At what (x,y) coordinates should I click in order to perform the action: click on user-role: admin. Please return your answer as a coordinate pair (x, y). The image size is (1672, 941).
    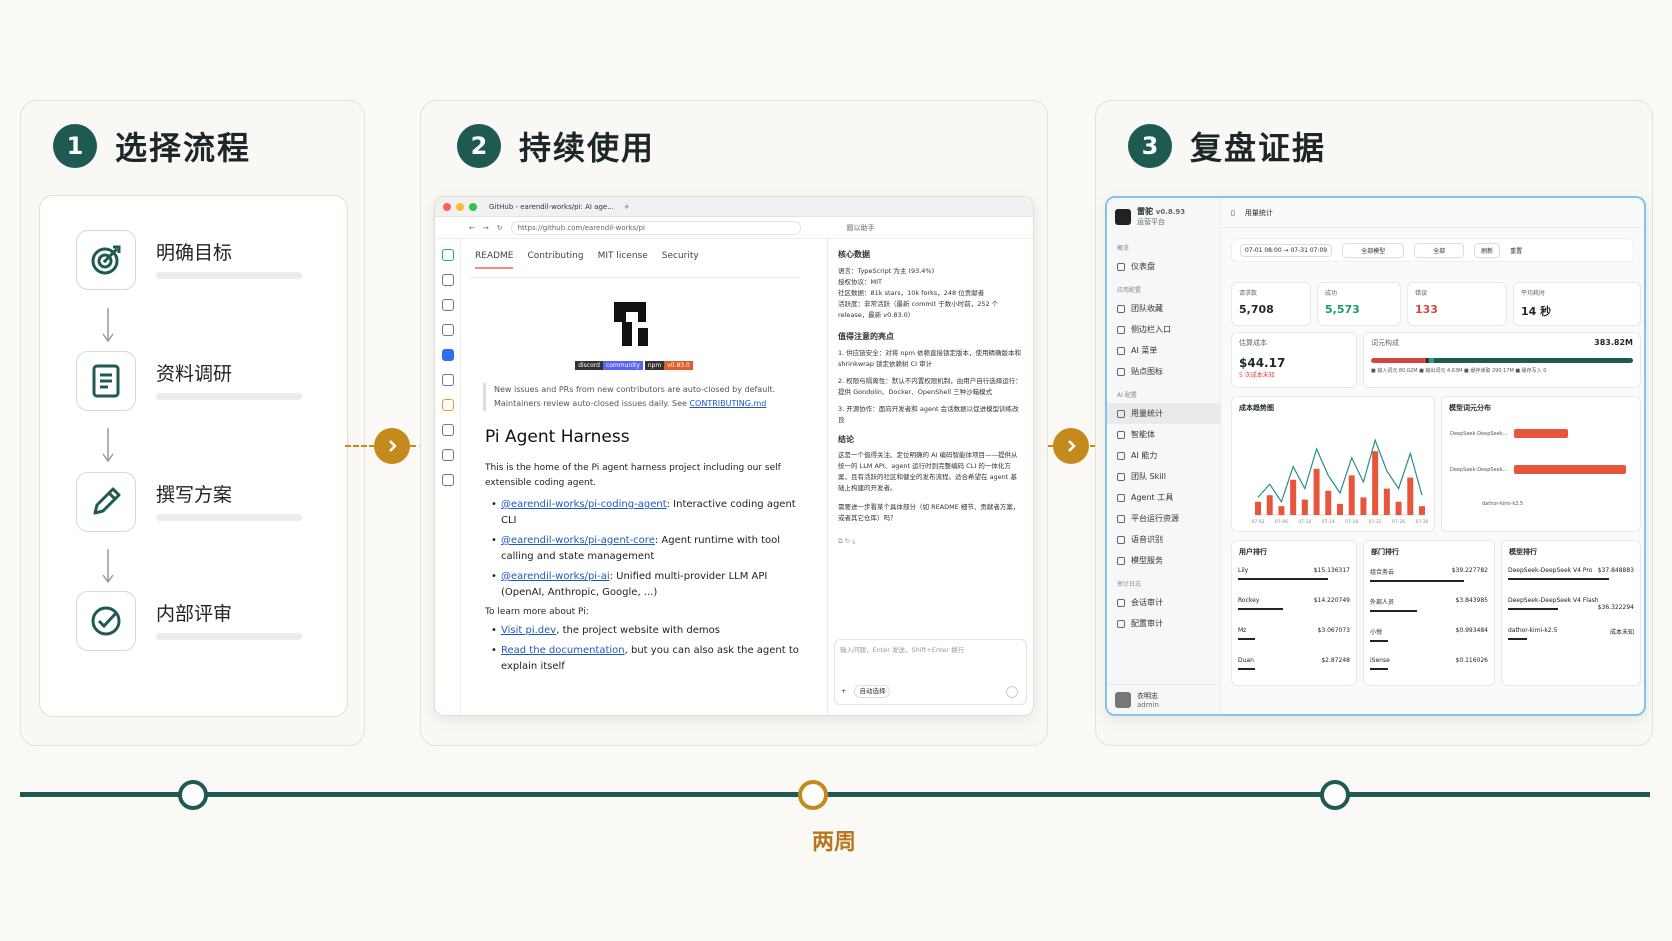
    Looking at the image, I should click on (1148, 704).